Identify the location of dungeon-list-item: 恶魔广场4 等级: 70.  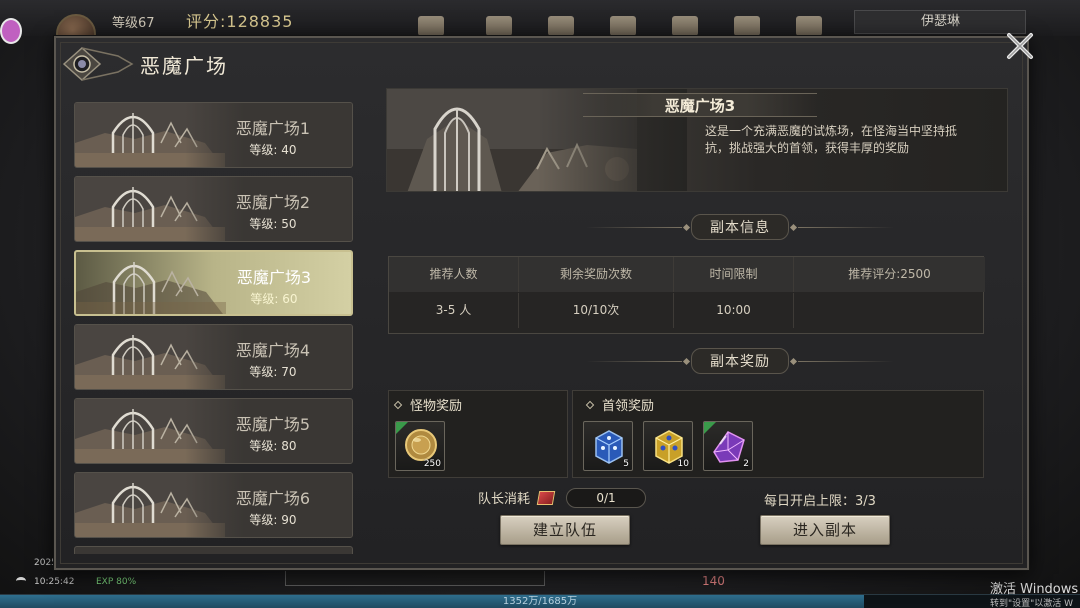
(213, 357).